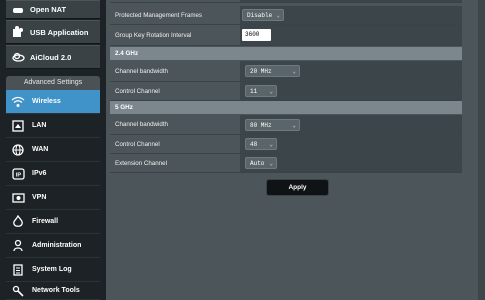 This screenshot has width=485, height=300. Describe the element at coordinates (254, 91) in the screenshot. I see `control-24-value: 11` at that location.